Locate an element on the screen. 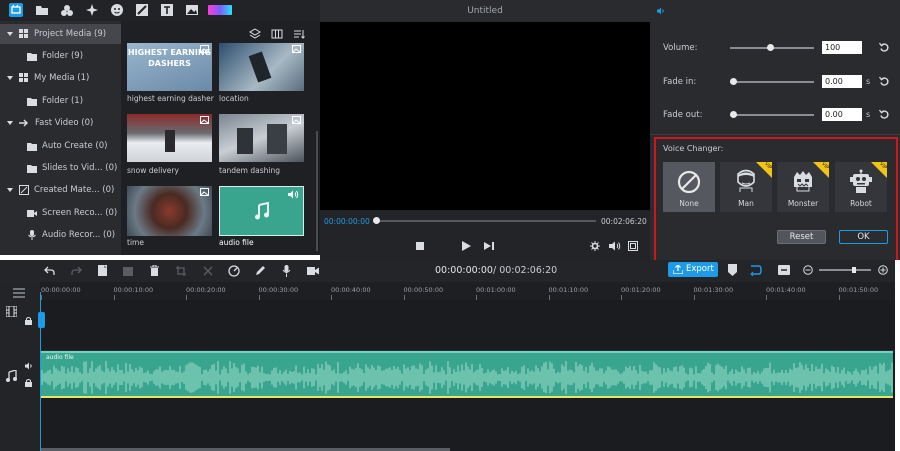 The width and height of the screenshot is (900, 451). speed-icon is located at coordinates (234, 271).